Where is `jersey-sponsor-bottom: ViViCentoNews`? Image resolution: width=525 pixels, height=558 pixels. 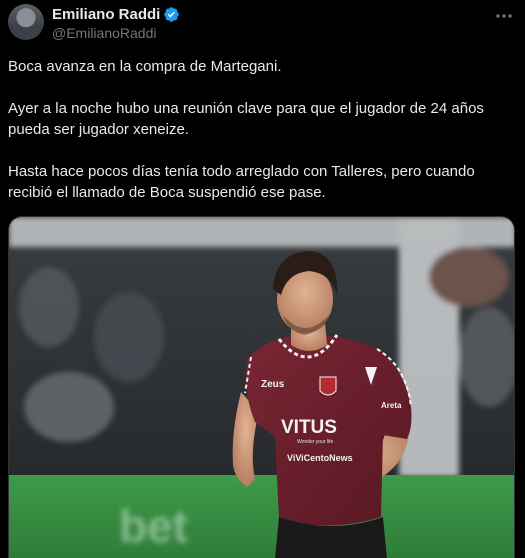 jersey-sponsor-bottom: ViViCentoNews is located at coordinates (320, 458).